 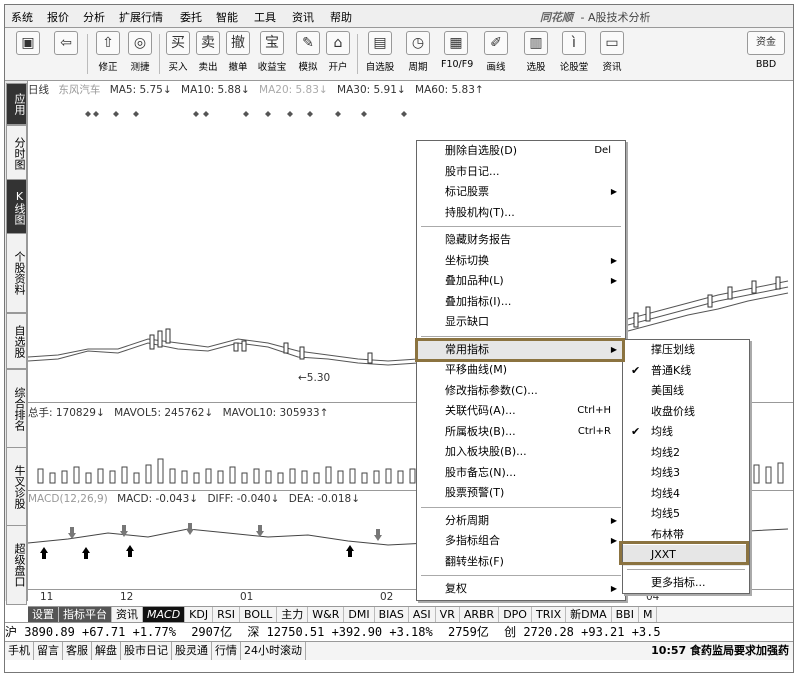 I want to click on toolbar-f10-button: ▦ F10/F9, so click(x=457, y=54).